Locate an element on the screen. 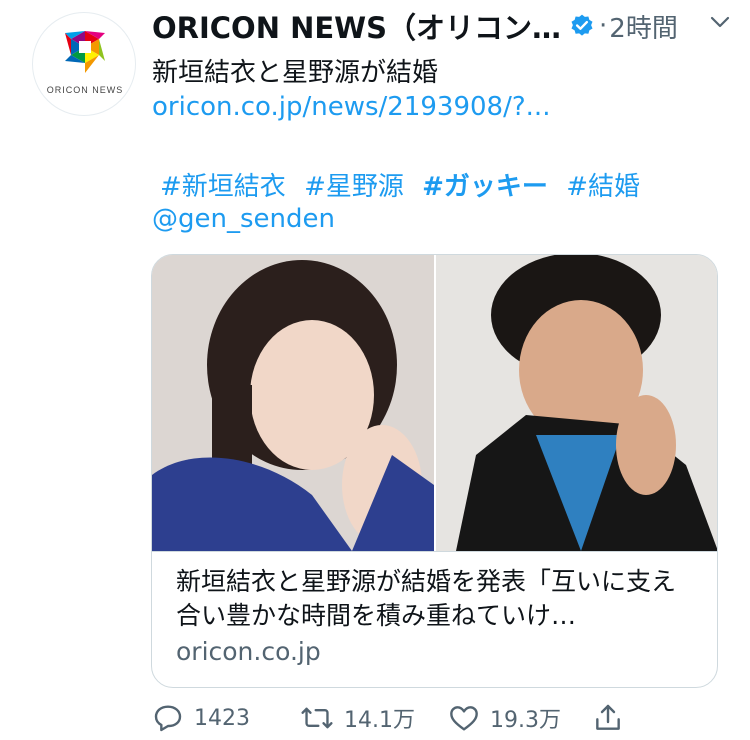 The height and width of the screenshot is (740, 750). share-icon is located at coordinates (608, 717).